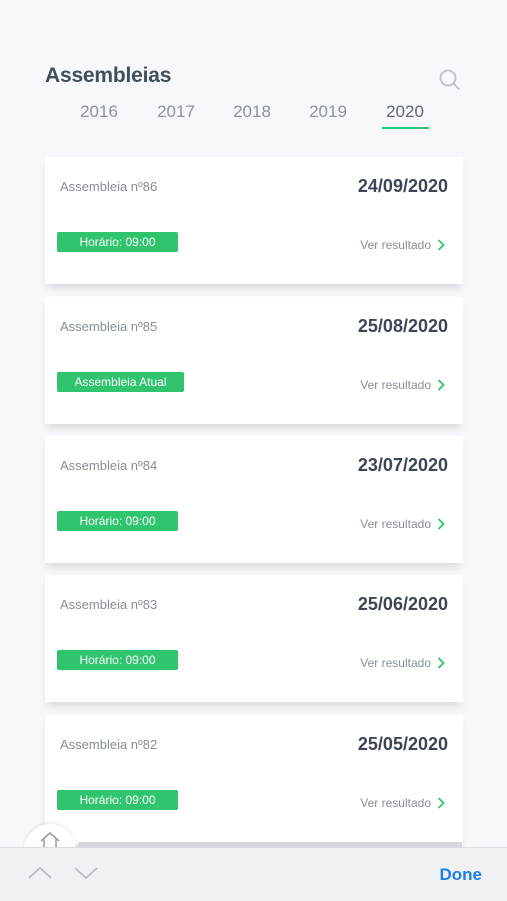  What do you see at coordinates (109, 186) in the screenshot?
I see `card-title: Assembleia nº86` at bounding box center [109, 186].